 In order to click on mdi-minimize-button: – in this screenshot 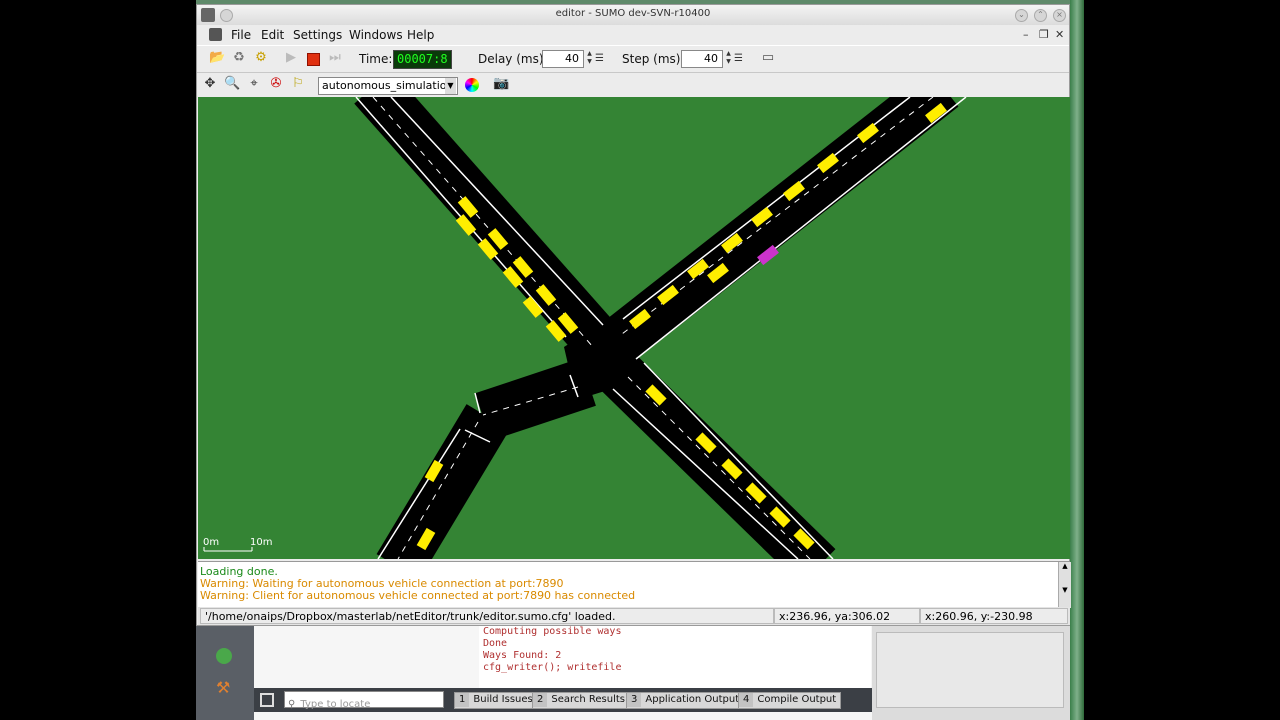, I will do `click(1026, 34)`.